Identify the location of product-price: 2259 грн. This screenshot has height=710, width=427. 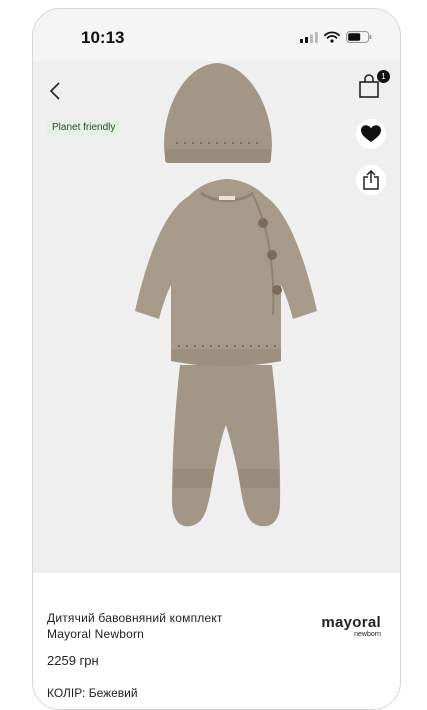
(73, 660).